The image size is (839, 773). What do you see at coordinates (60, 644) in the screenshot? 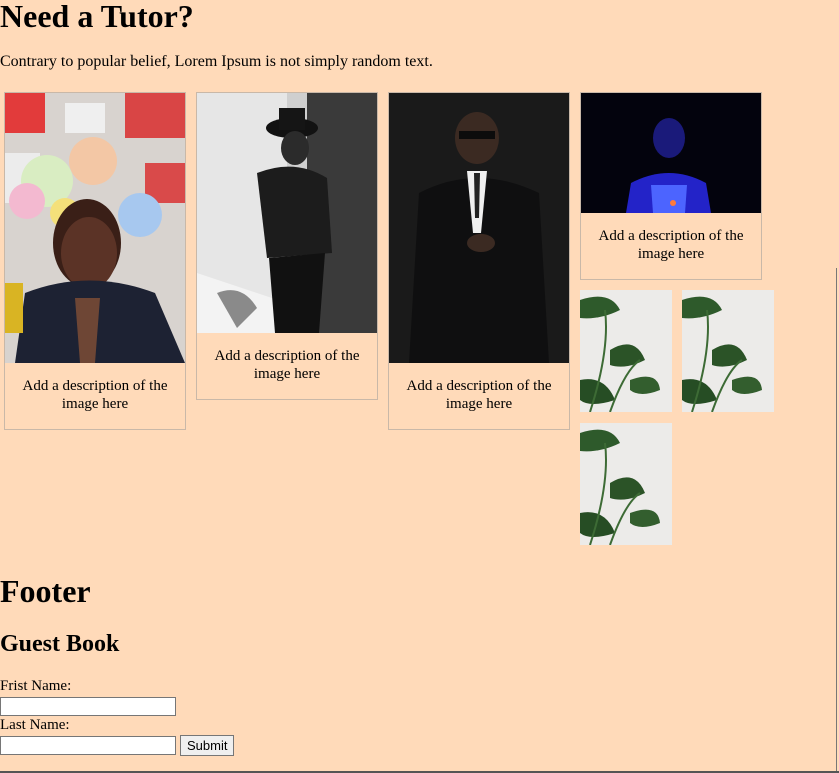
I see `guestbook-title: Guest Book` at bounding box center [60, 644].